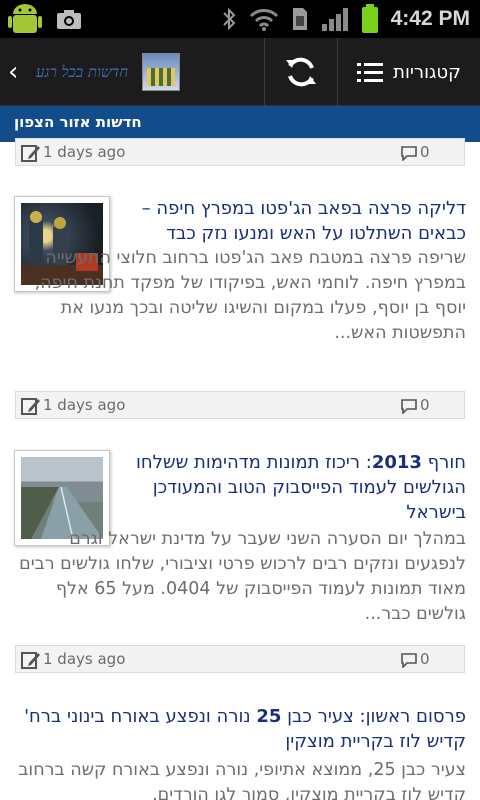 The image size is (480, 800). Describe the element at coordinates (373, 716) in the screenshot. I see `title-prefix: פרסום ראשון: צעיר כבן` at that location.